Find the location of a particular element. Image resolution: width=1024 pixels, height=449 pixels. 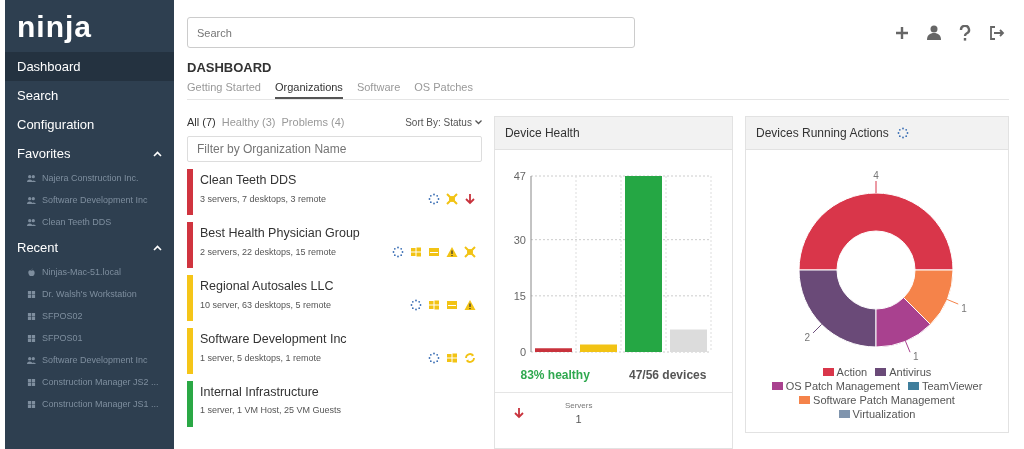

organization-name: Best Health Physician Group is located at coordinates (338, 233).